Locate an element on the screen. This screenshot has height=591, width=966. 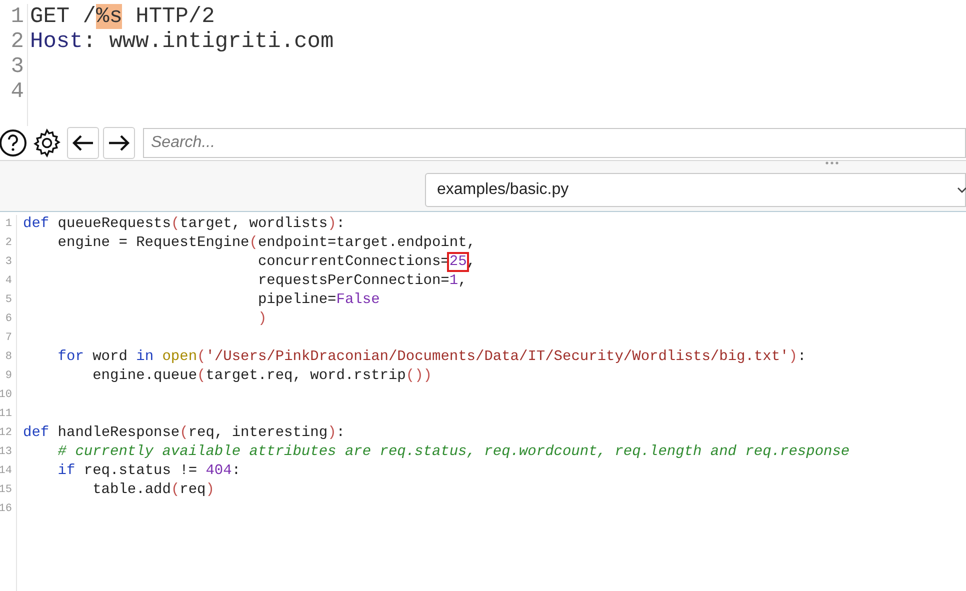
line-number: 15 is located at coordinates (6, 490).